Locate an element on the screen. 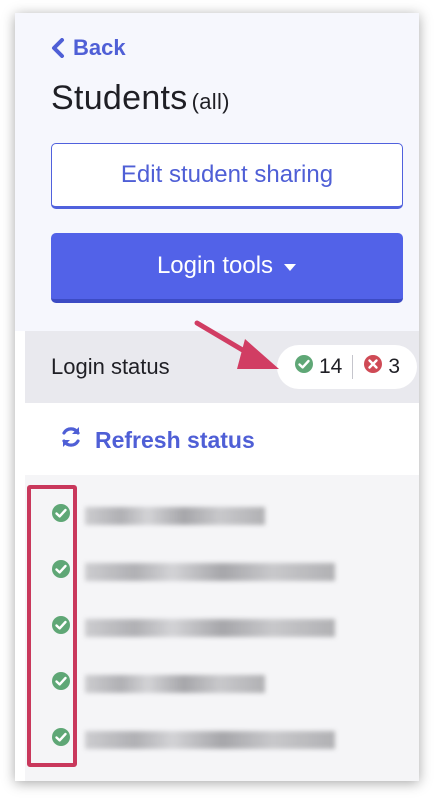  back-label: Back is located at coordinates (99, 47).